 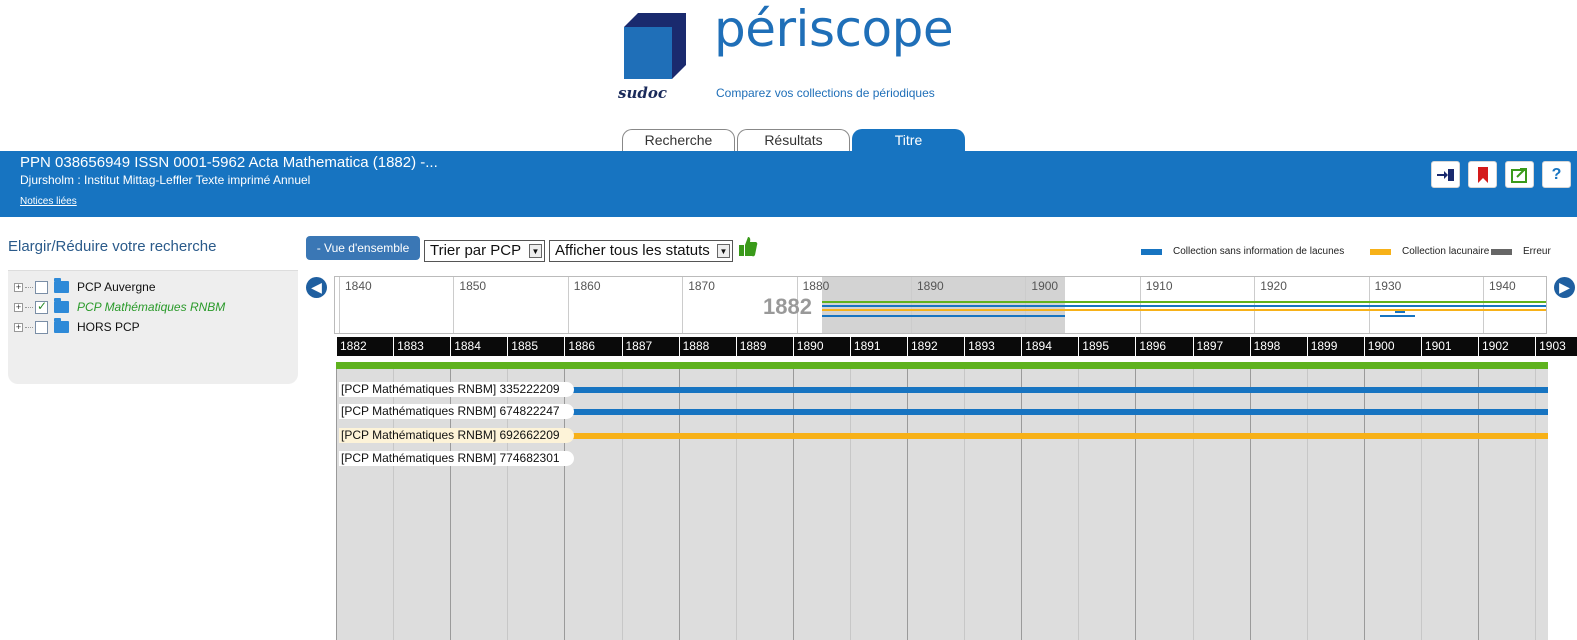 I want to click on legend-swatch-blue, so click(x=1151, y=251).